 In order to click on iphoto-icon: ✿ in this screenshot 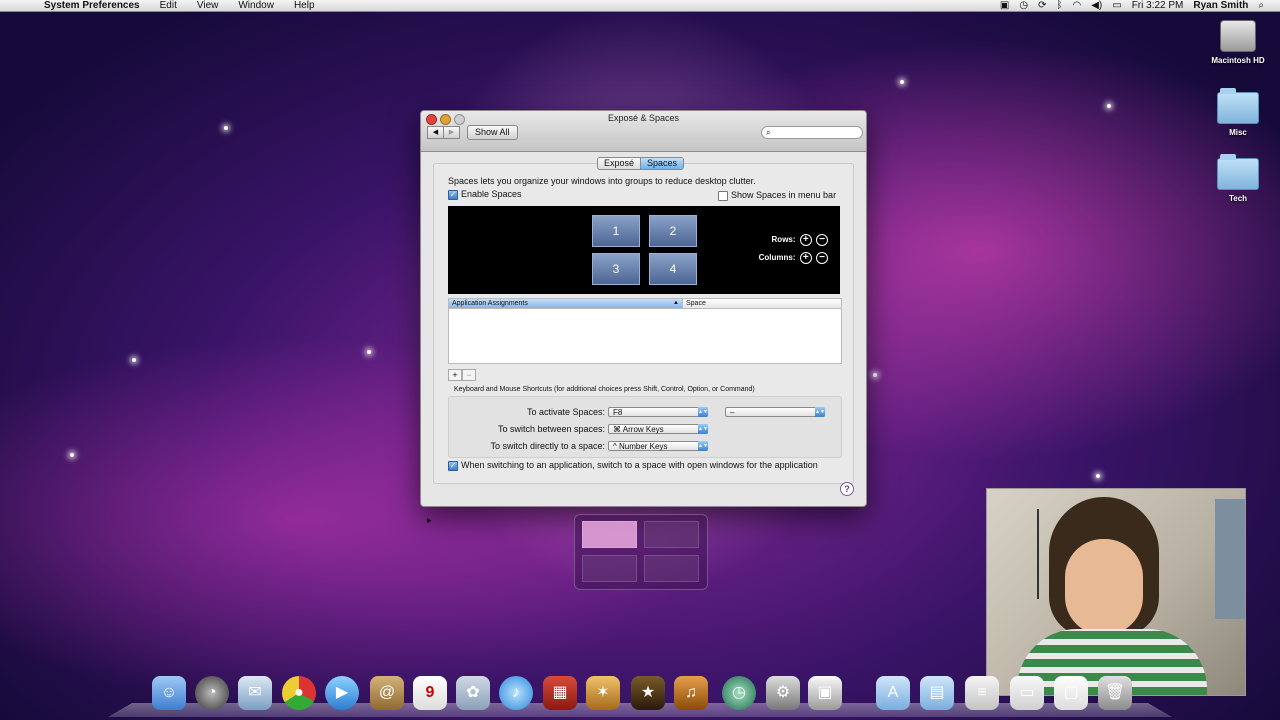, I will do `click(473, 693)`.